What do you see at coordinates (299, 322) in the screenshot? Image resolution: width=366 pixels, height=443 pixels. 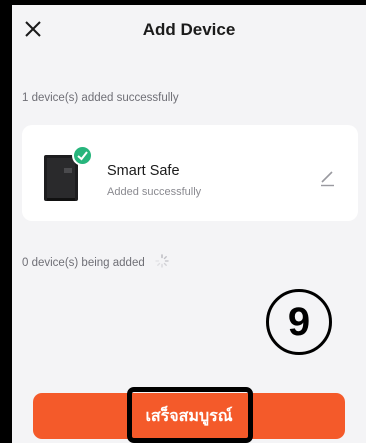 I see `step-number-annotation: 9` at bounding box center [299, 322].